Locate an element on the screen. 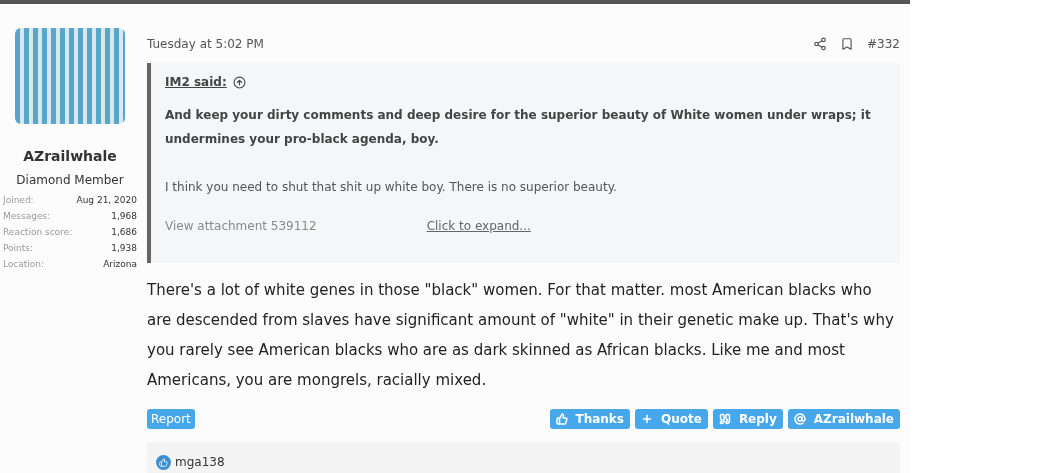 The width and height of the screenshot is (1054, 473). stat-value: 1,938 is located at coordinates (124, 248).